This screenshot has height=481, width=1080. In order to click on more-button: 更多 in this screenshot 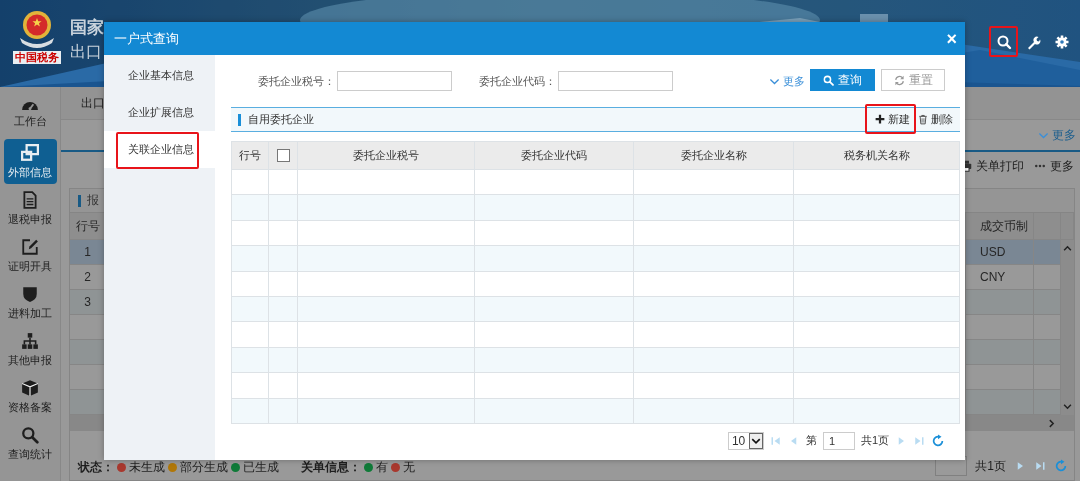, I will do `click(1054, 166)`.